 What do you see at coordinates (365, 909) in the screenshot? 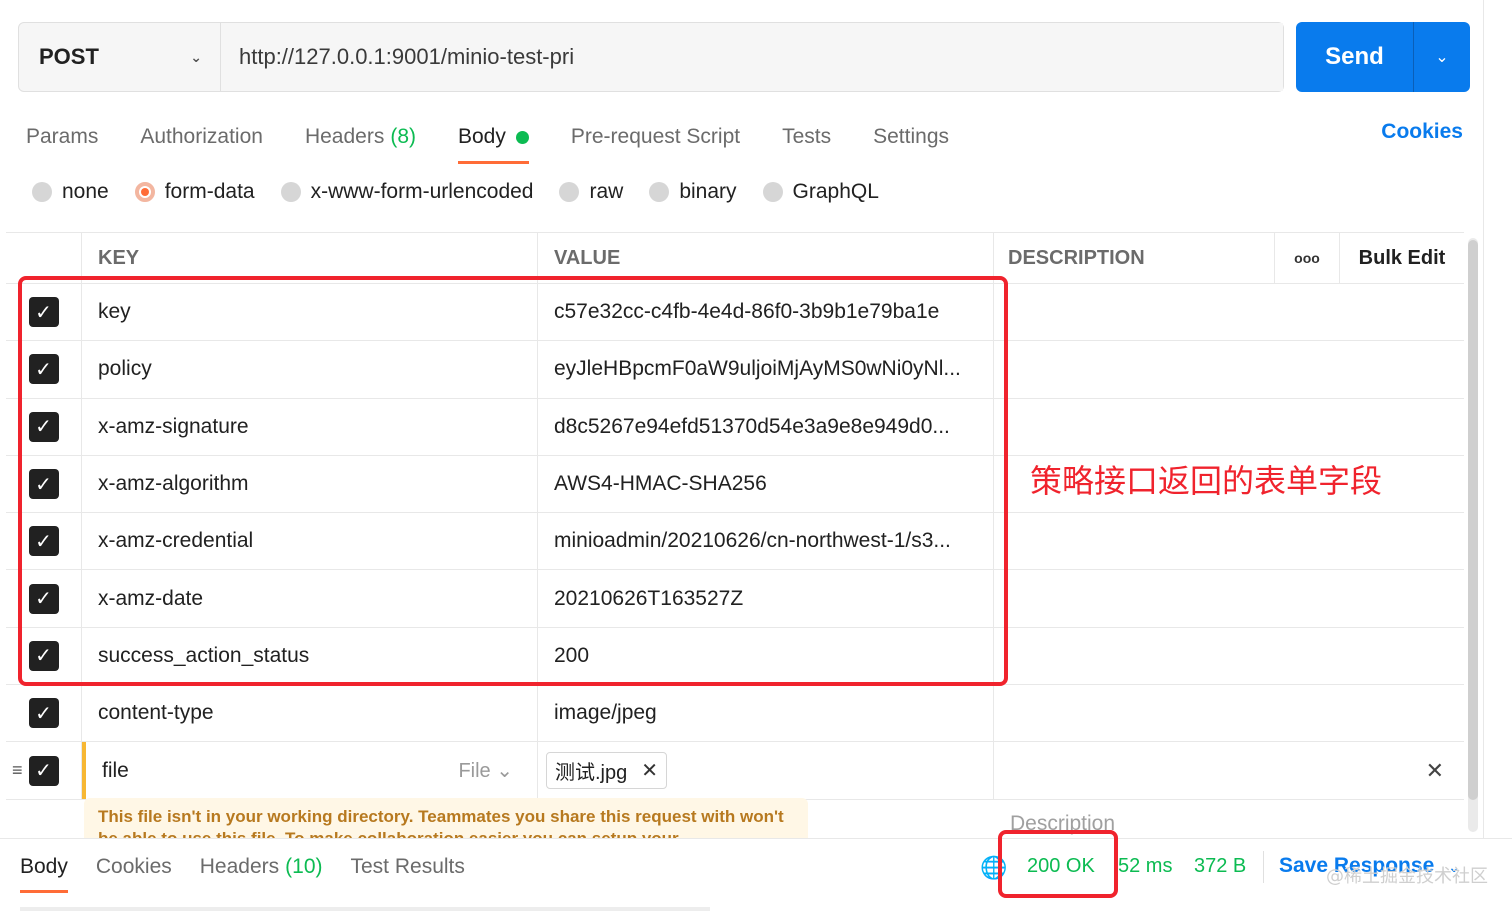
I see `response-content-preview` at bounding box center [365, 909].